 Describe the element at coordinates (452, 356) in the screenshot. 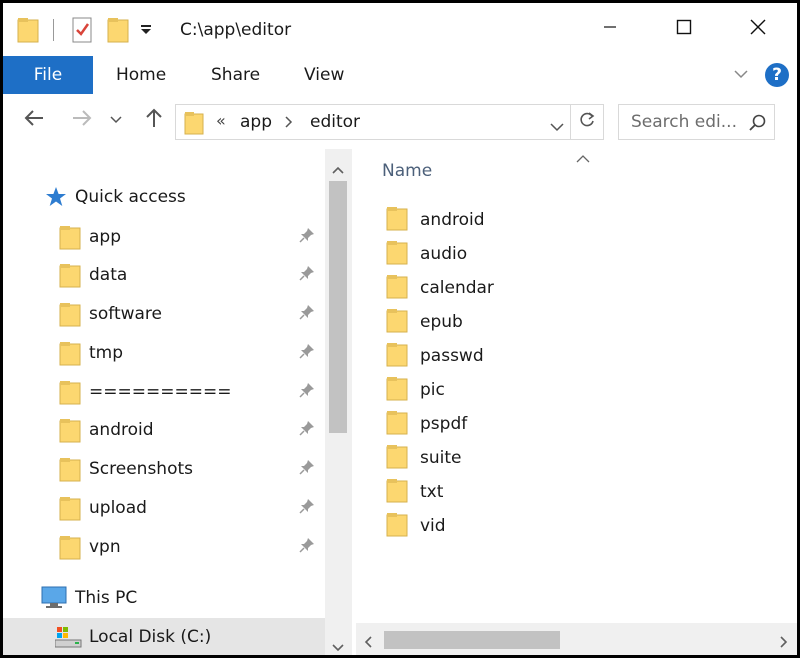

I see `list-item-label: passwd` at that location.